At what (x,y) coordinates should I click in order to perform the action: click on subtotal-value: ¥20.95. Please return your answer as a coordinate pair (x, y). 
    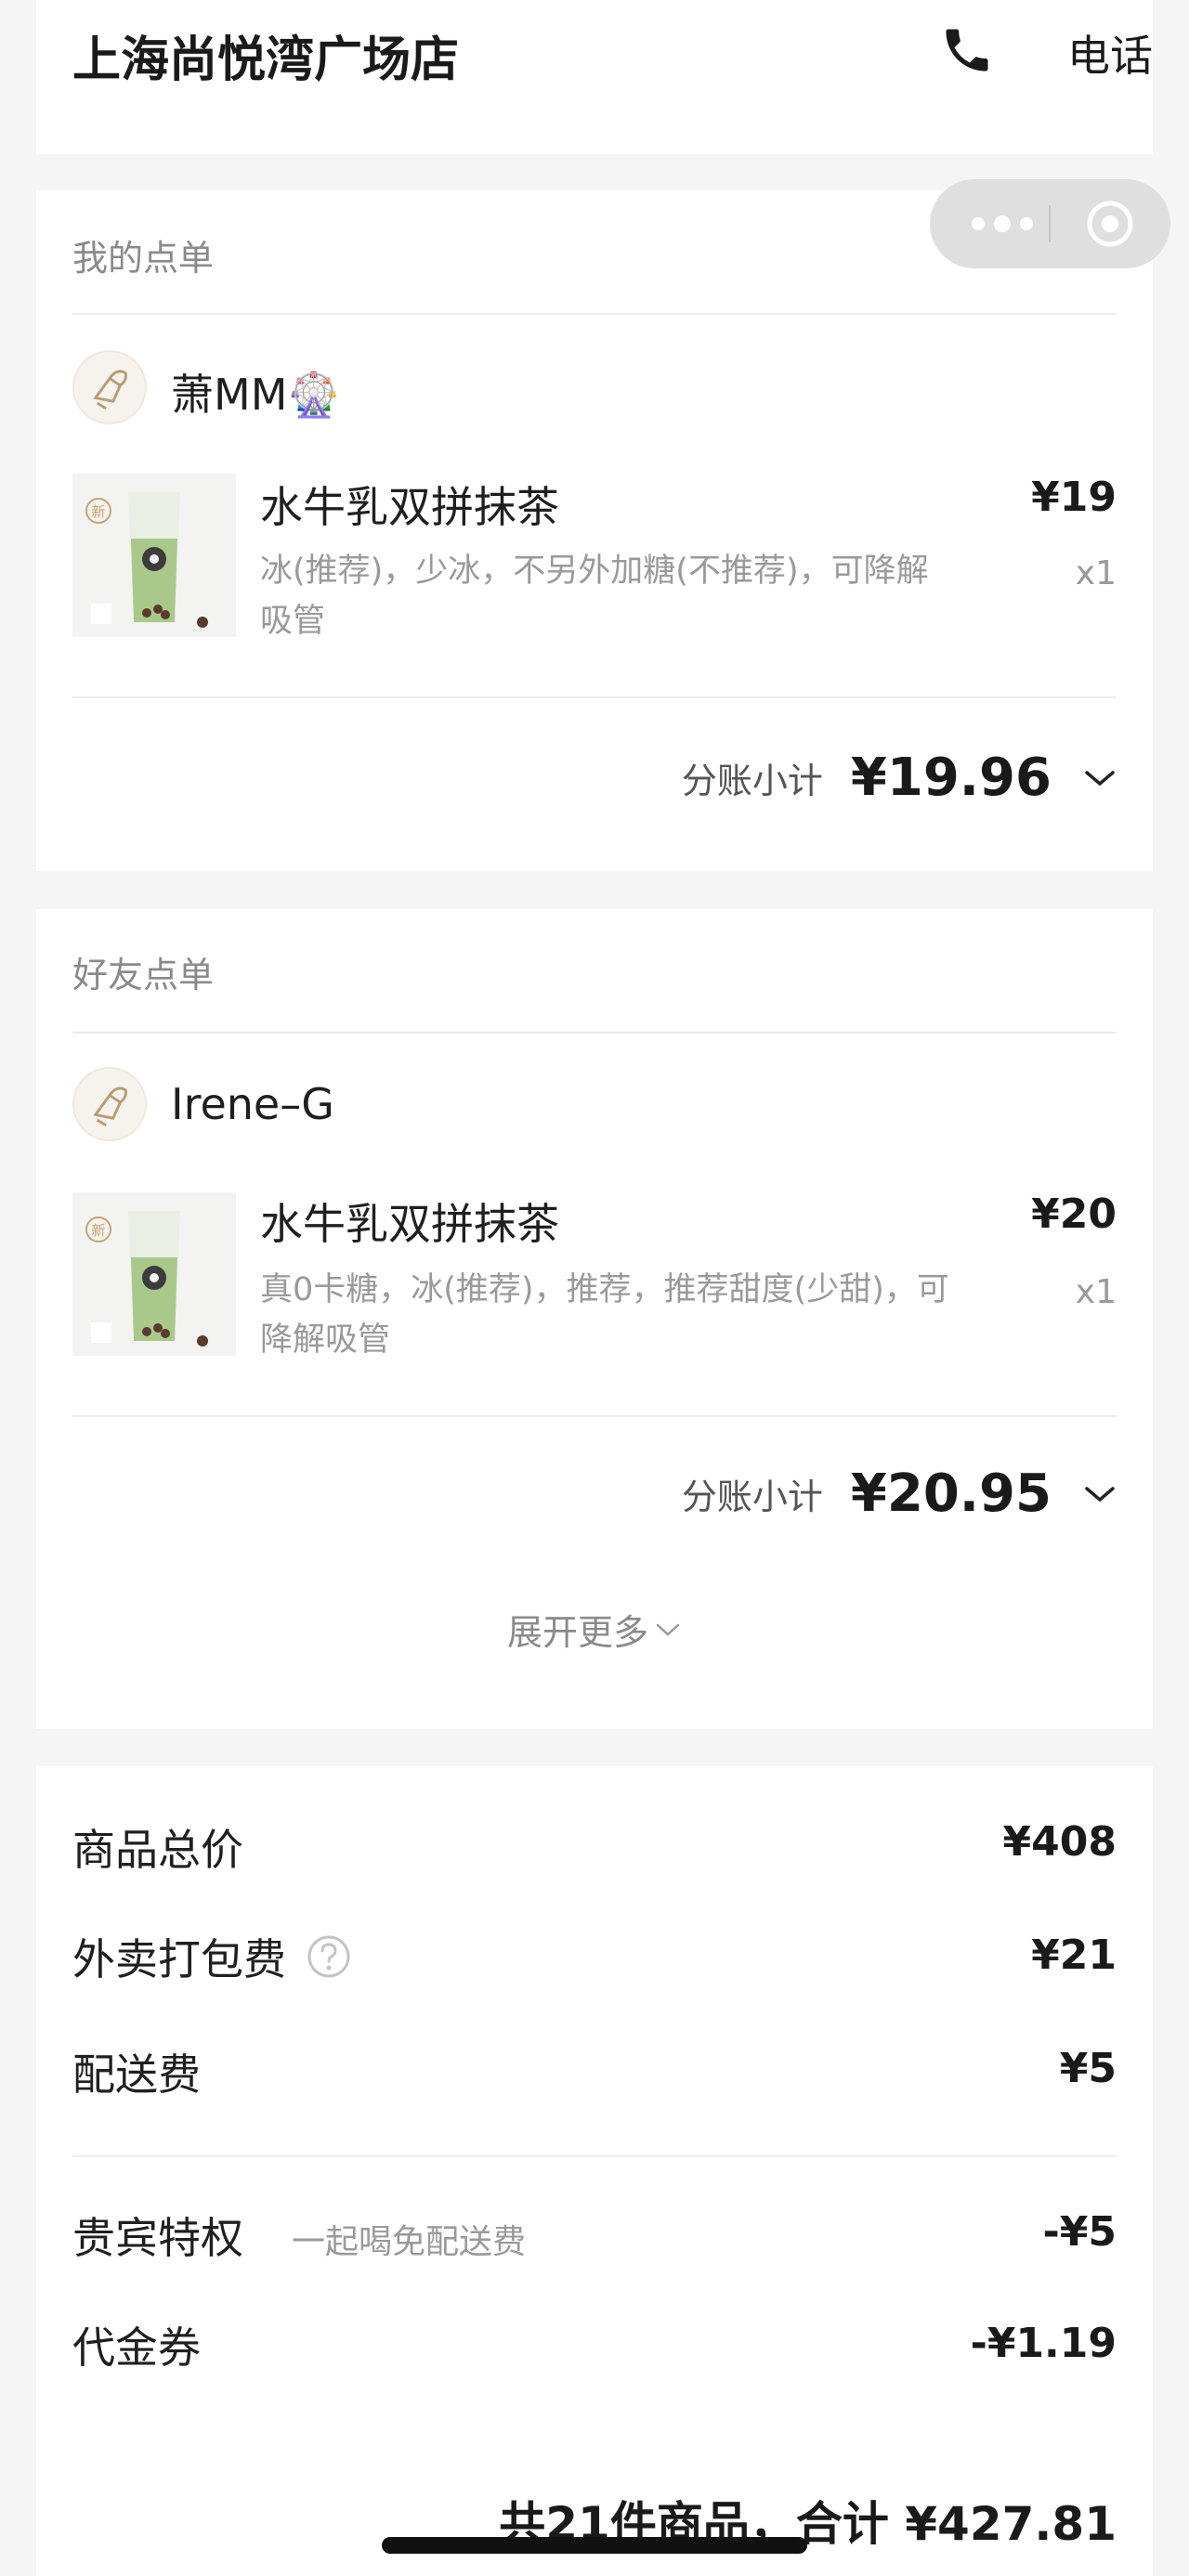
    Looking at the image, I should click on (951, 1494).